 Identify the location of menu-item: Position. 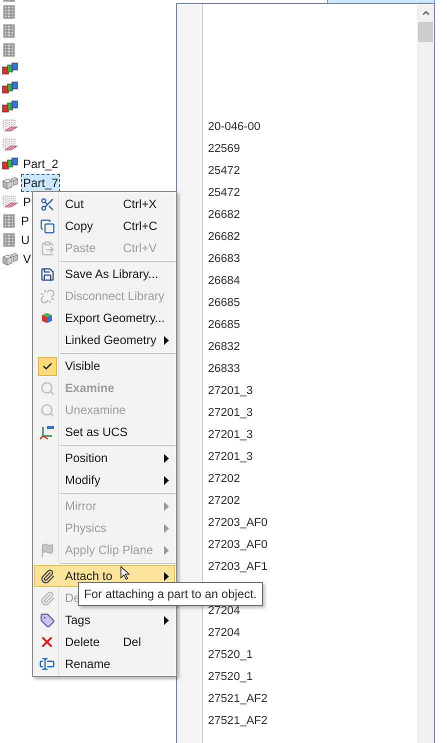
(104, 458).